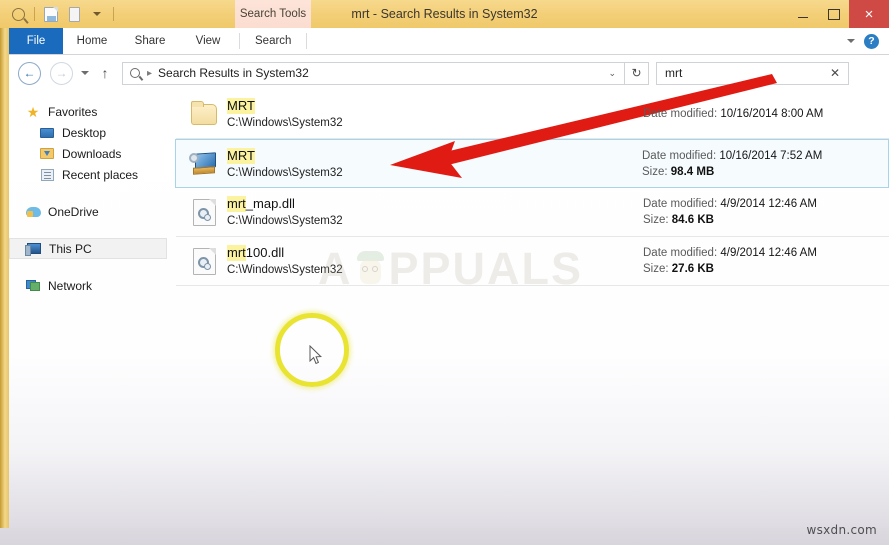  I want to click on result-meta-block: Date modified: 10/16/2014 8:00 AM, so click(766, 114).